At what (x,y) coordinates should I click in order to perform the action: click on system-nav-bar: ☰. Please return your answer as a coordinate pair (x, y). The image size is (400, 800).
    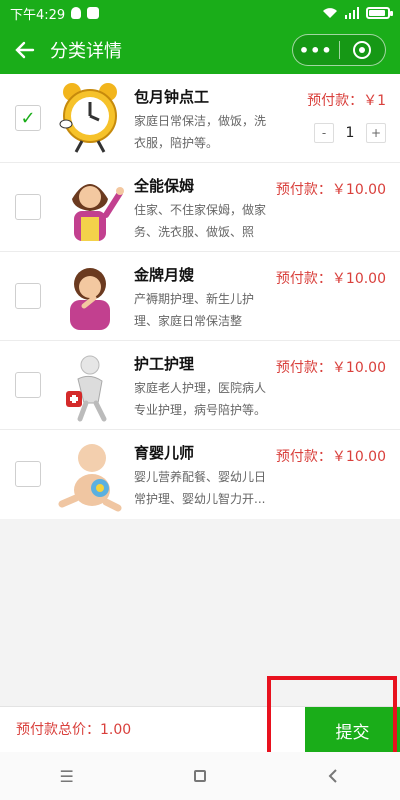
    Looking at the image, I should click on (200, 776).